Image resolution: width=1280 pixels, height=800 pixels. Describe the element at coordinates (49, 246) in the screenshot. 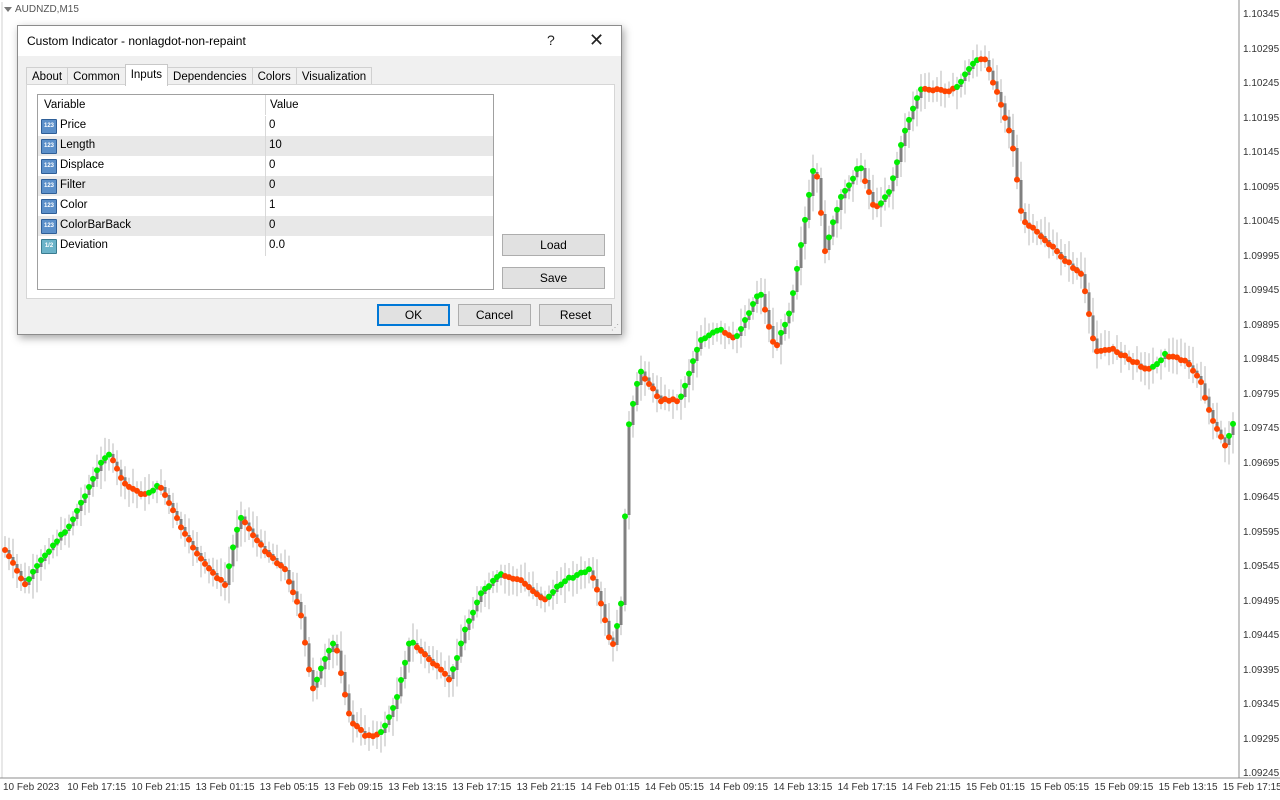

I see `double-icon: 1/2` at that location.